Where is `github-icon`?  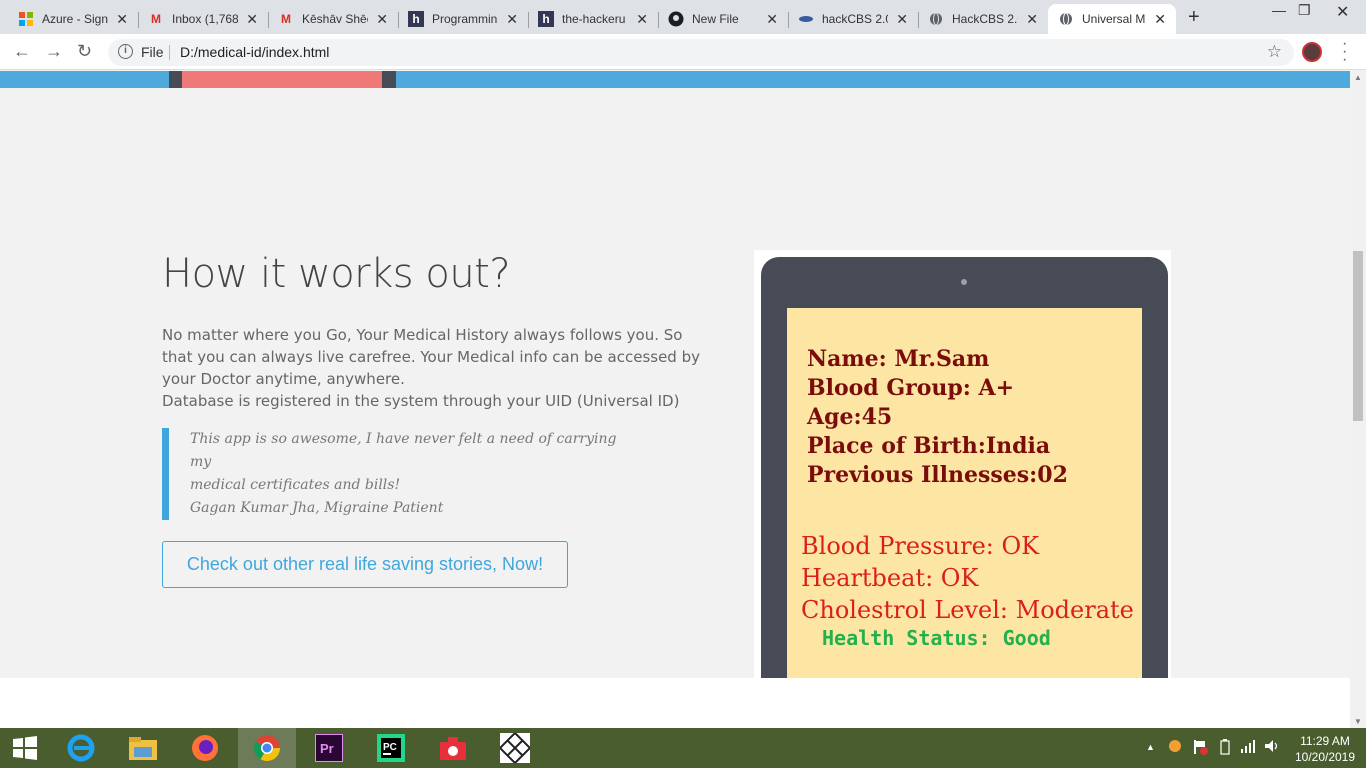 github-icon is located at coordinates (676, 19).